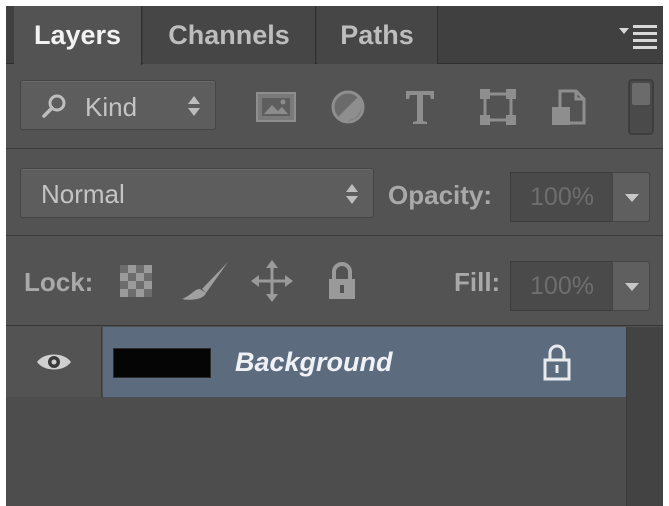 The width and height of the screenshot is (669, 506). I want to click on panel-menu-icon, so click(638, 36).